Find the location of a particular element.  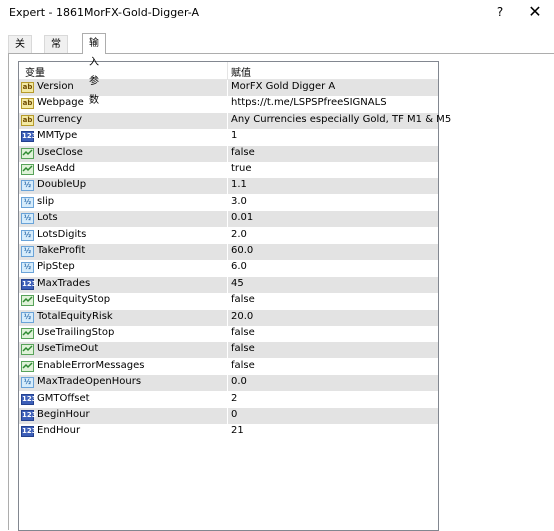

param-row-gmtoffset: 123 GMTOffset 2 is located at coordinates (228, 399).